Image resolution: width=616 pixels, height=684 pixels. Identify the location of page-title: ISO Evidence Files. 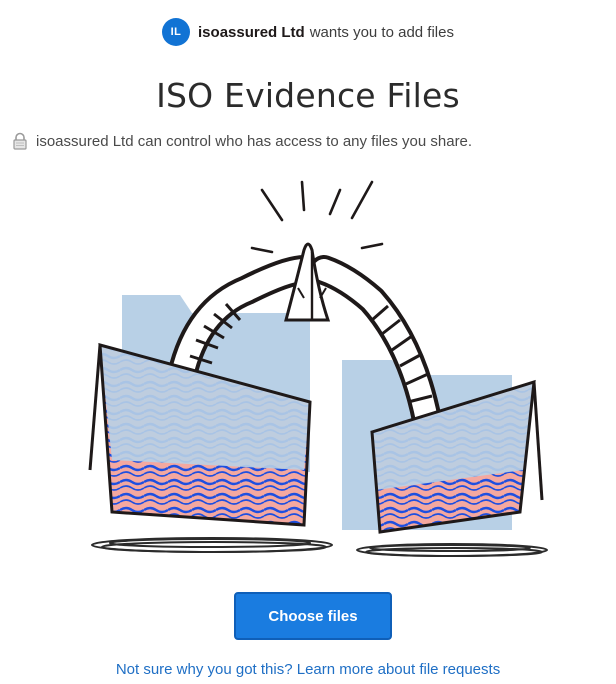
(308, 95).